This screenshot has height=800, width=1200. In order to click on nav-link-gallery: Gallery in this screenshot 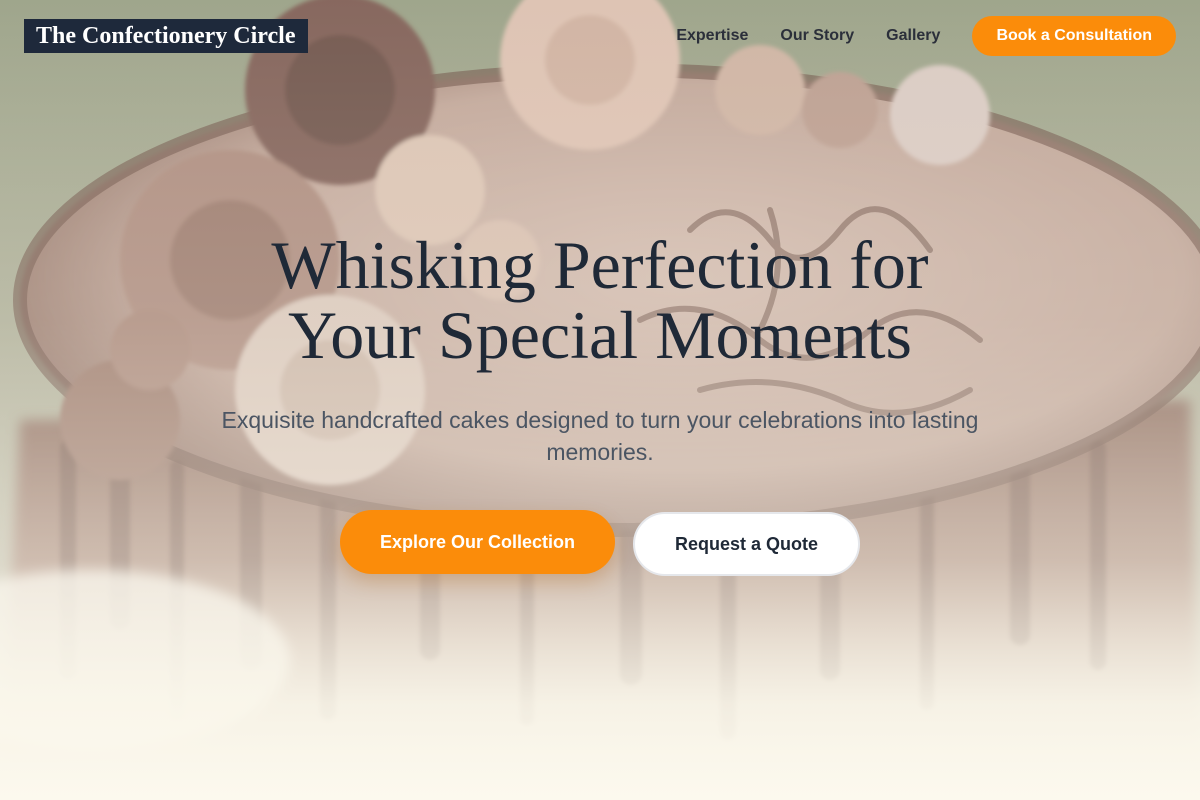, I will do `click(913, 36)`.